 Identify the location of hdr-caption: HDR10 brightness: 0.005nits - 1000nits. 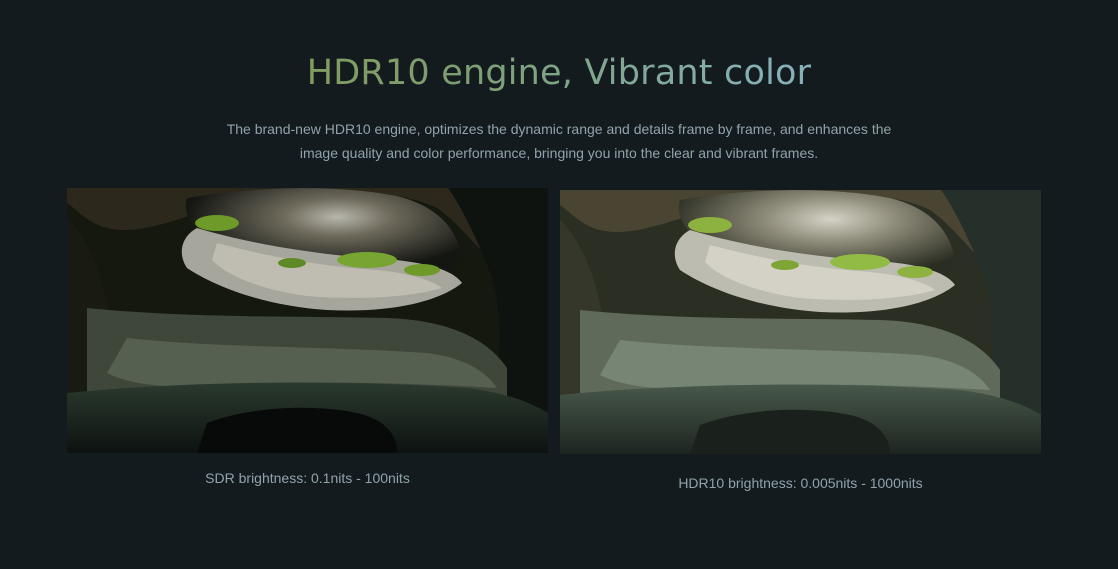
(800, 483).